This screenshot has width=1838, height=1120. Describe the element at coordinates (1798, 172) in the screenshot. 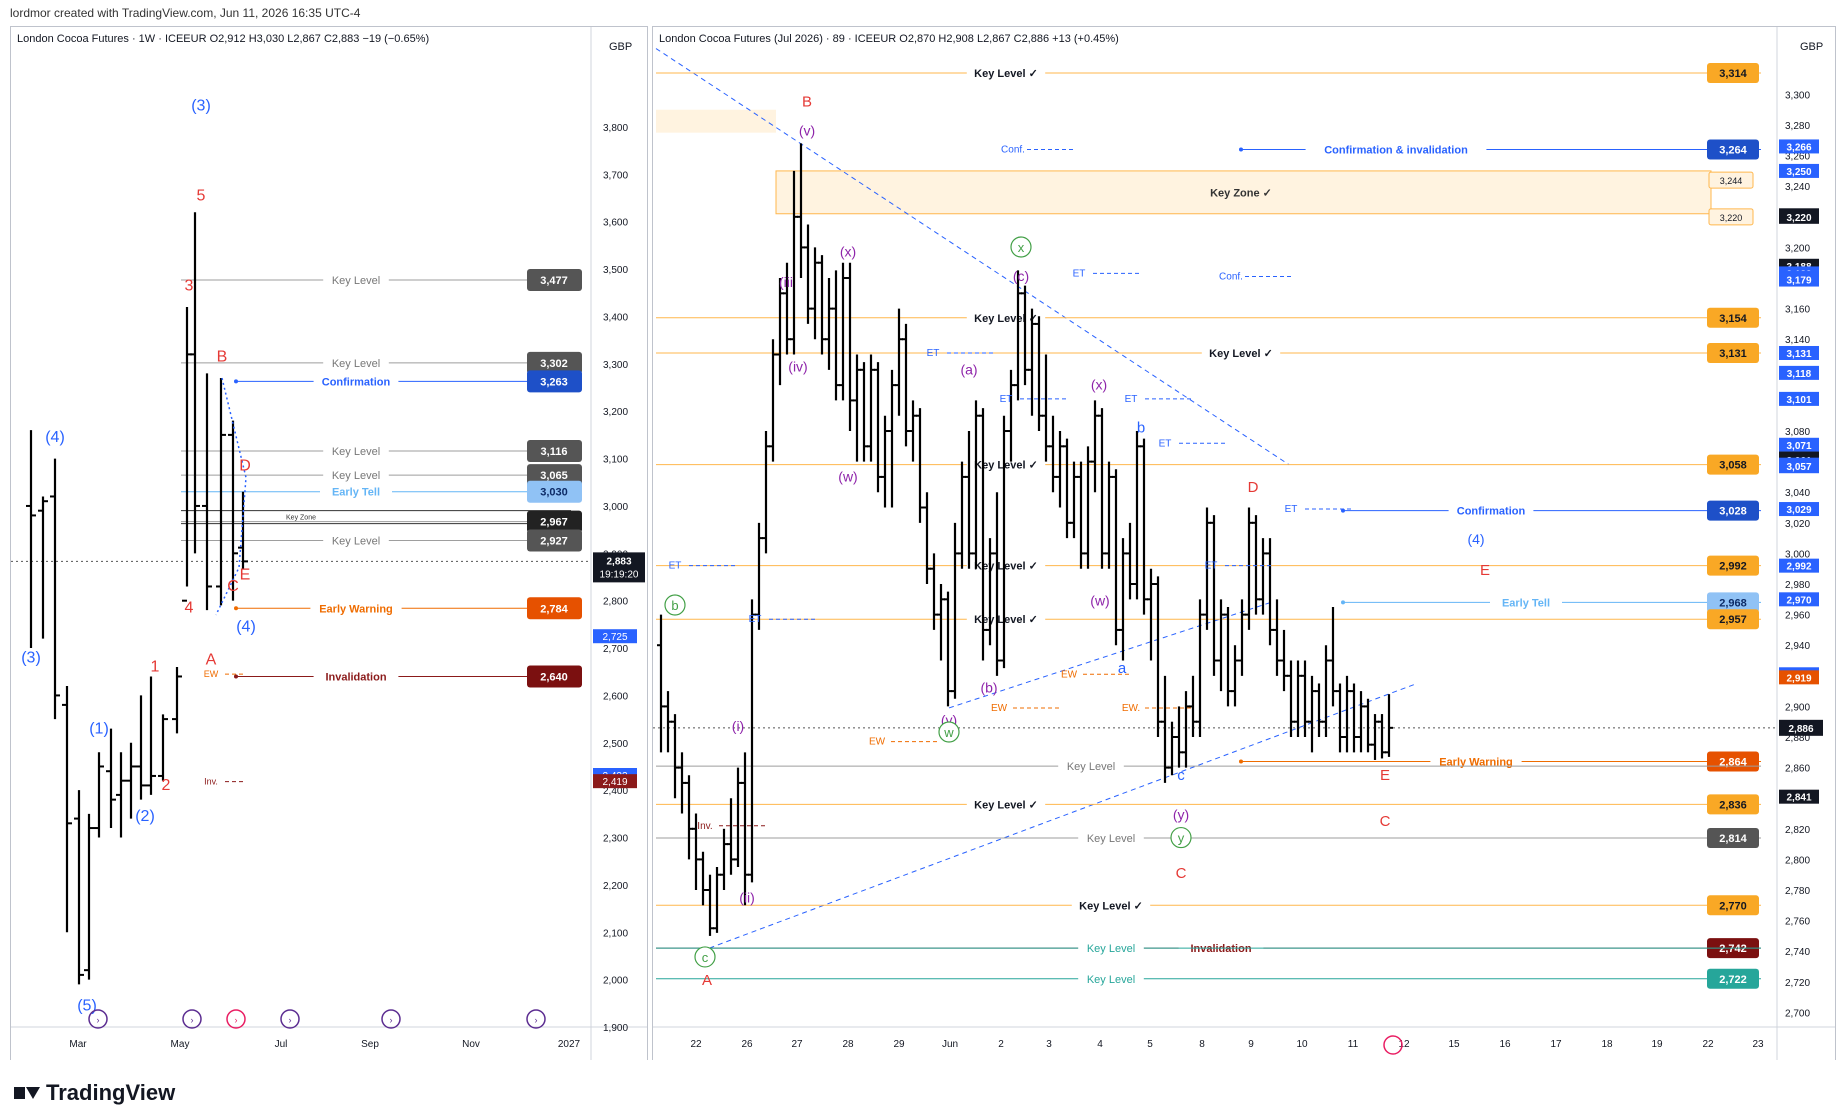

I see `axis-price-badge-text: 3,250` at that location.